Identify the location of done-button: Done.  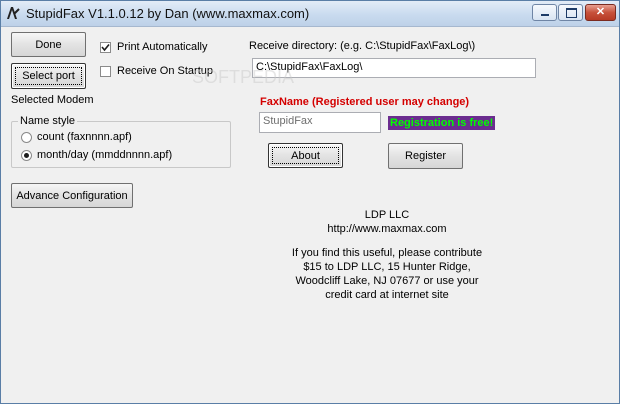
(48, 44).